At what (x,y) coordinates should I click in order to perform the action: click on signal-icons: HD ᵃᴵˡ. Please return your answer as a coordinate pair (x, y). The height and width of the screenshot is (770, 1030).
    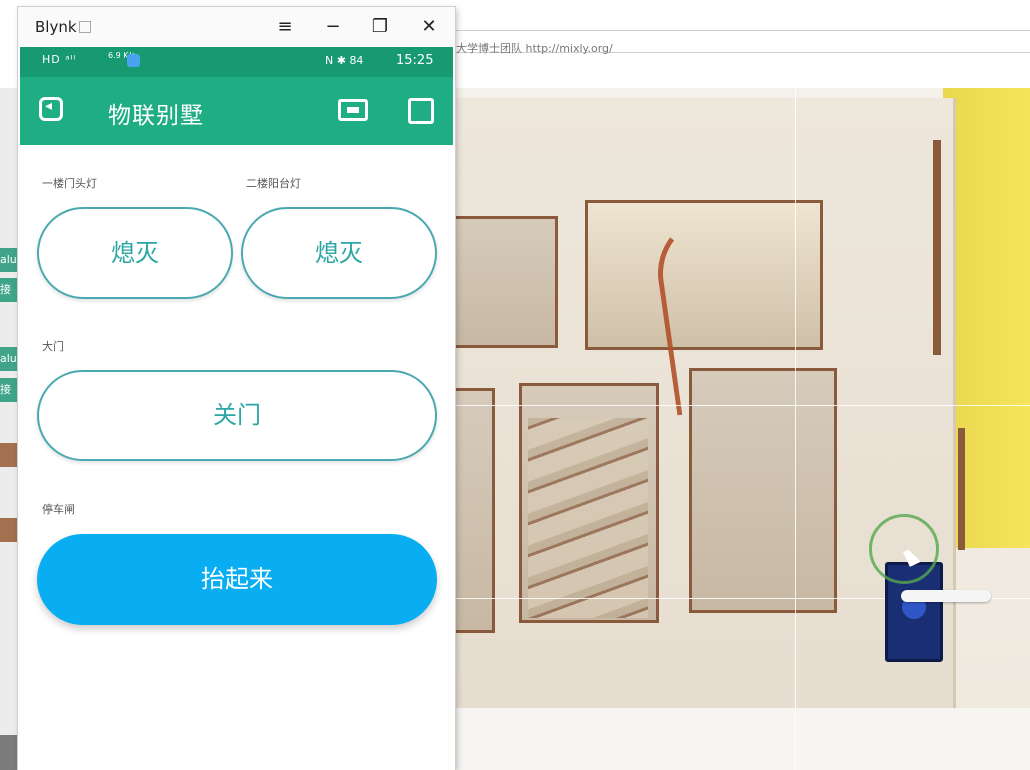
    Looking at the image, I should click on (59, 59).